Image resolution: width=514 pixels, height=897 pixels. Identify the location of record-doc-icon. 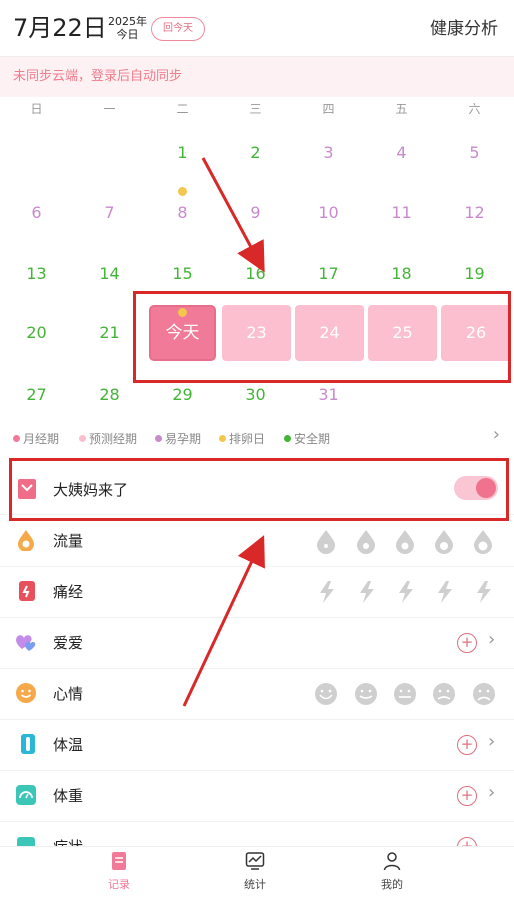
(119, 861).